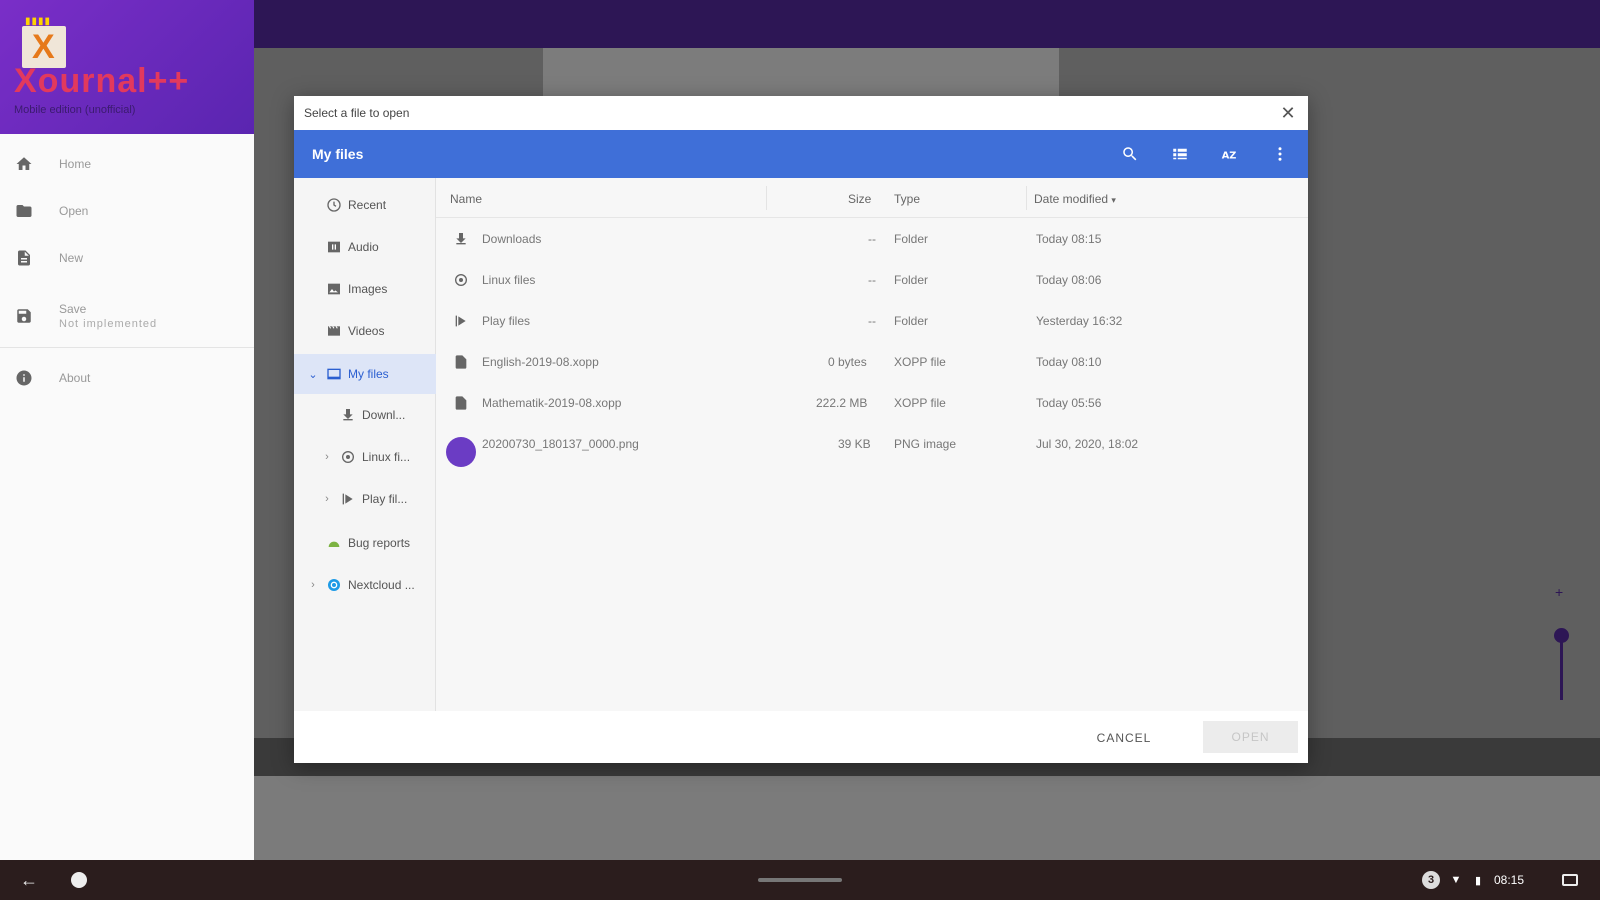 The height and width of the screenshot is (900, 1600). Describe the element at coordinates (313, 374) in the screenshot. I see `chevron-down-icon: ⌄` at that location.